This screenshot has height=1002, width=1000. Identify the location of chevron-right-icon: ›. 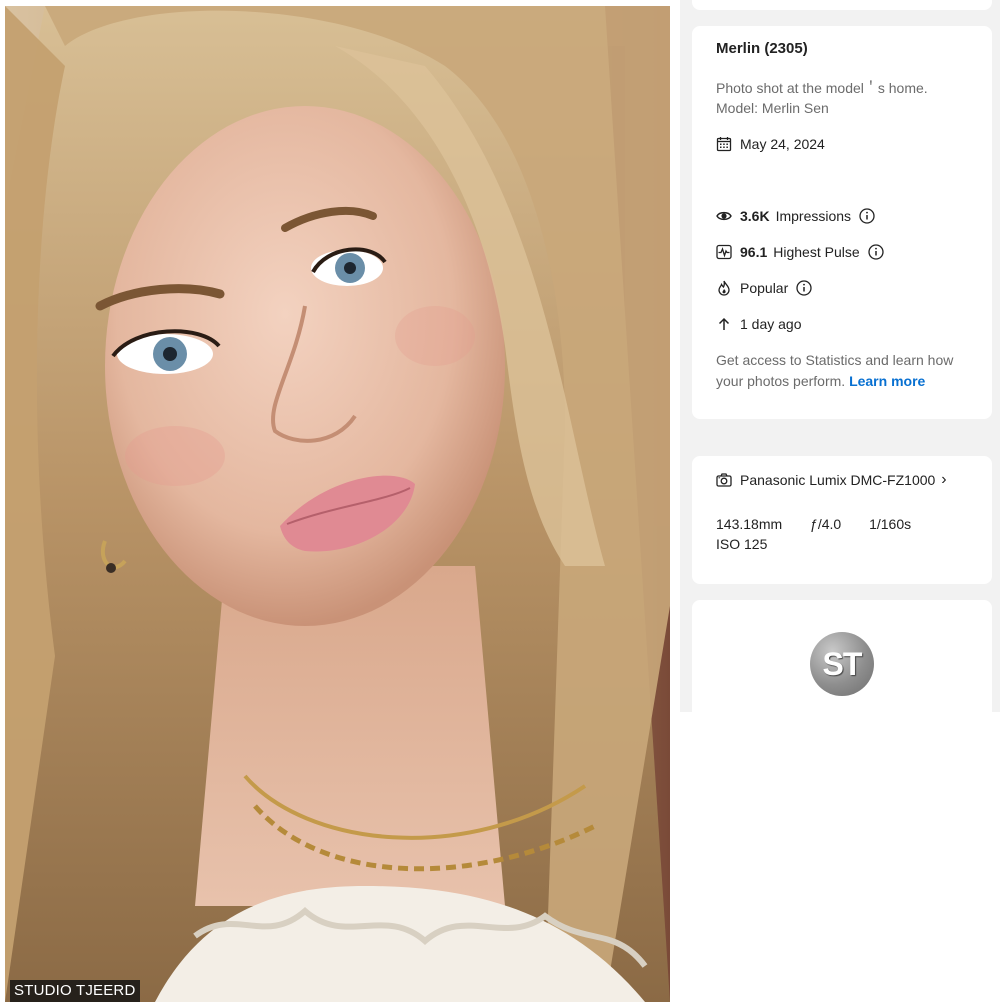
(944, 479).